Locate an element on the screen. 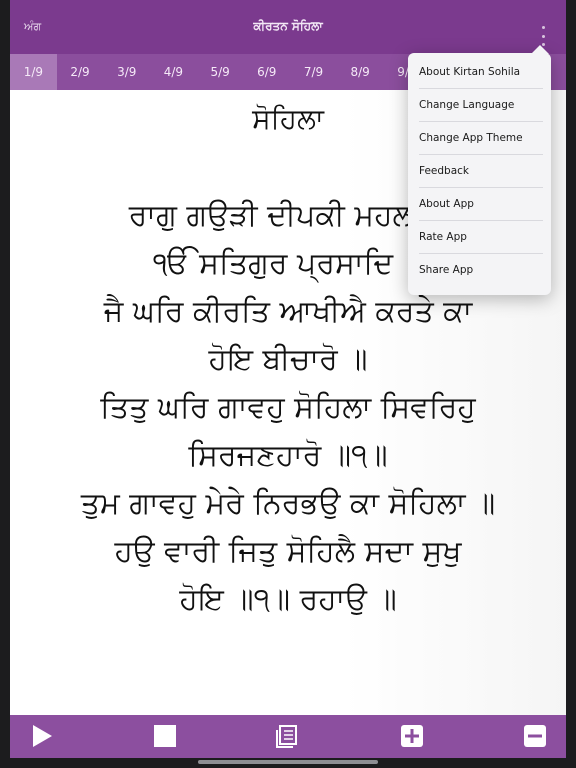  tab-7: 7/9 is located at coordinates (313, 72).